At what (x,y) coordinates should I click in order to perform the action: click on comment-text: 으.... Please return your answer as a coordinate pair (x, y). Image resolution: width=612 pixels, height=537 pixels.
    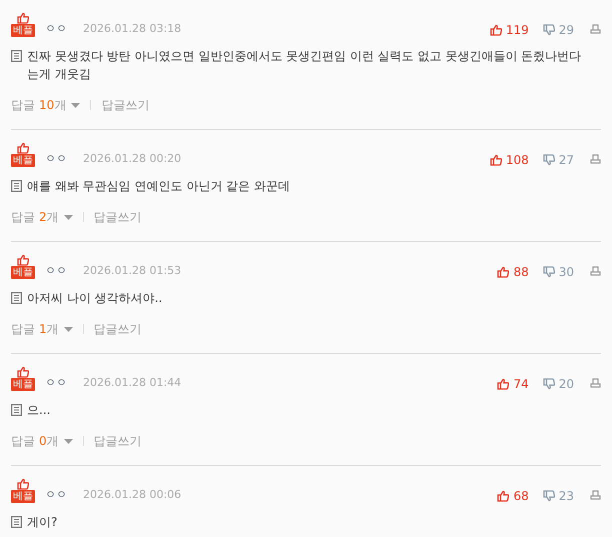
    Looking at the image, I should click on (38, 410).